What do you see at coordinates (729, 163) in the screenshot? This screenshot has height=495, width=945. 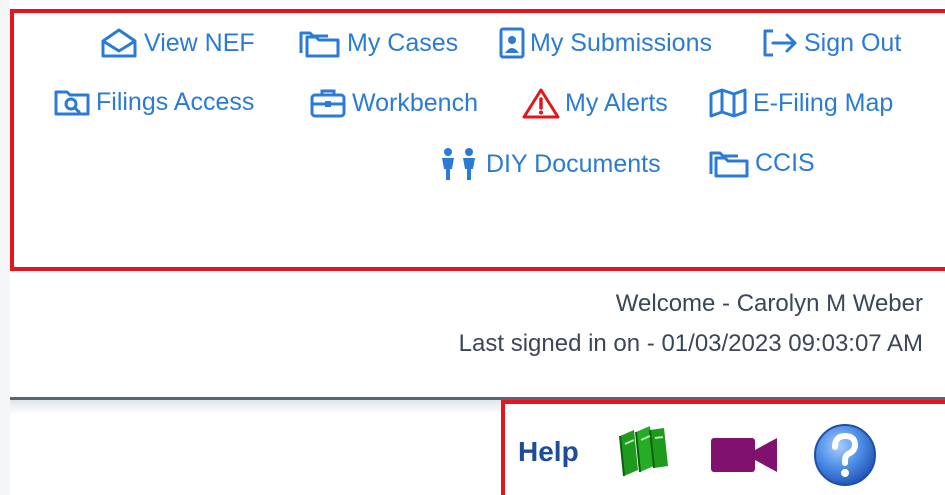 I see `folder-icon` at bounding box center [729, 163].